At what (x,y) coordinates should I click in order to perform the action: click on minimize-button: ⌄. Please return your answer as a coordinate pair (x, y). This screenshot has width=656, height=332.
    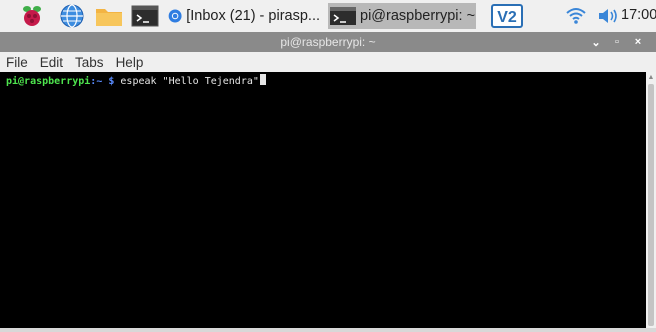
    Looking at the image, I should click on (596, 42).